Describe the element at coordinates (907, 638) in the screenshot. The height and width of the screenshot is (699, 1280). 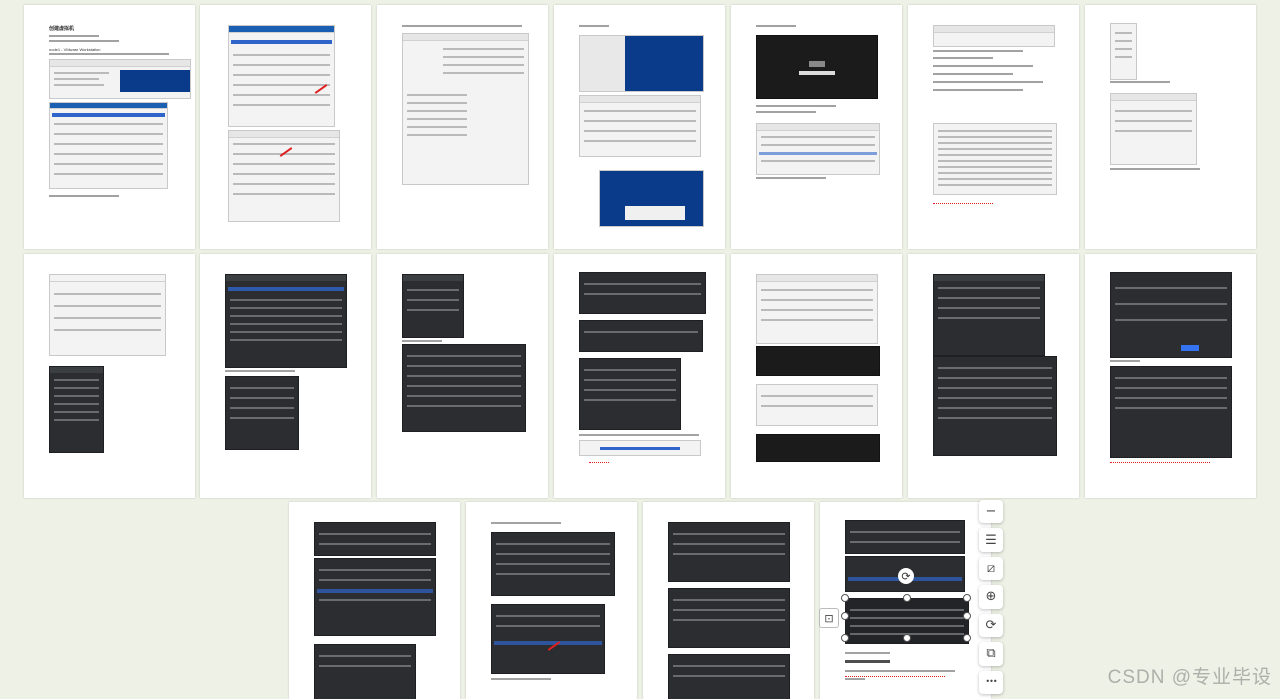
I see `resize-handle-bottom` at that location.